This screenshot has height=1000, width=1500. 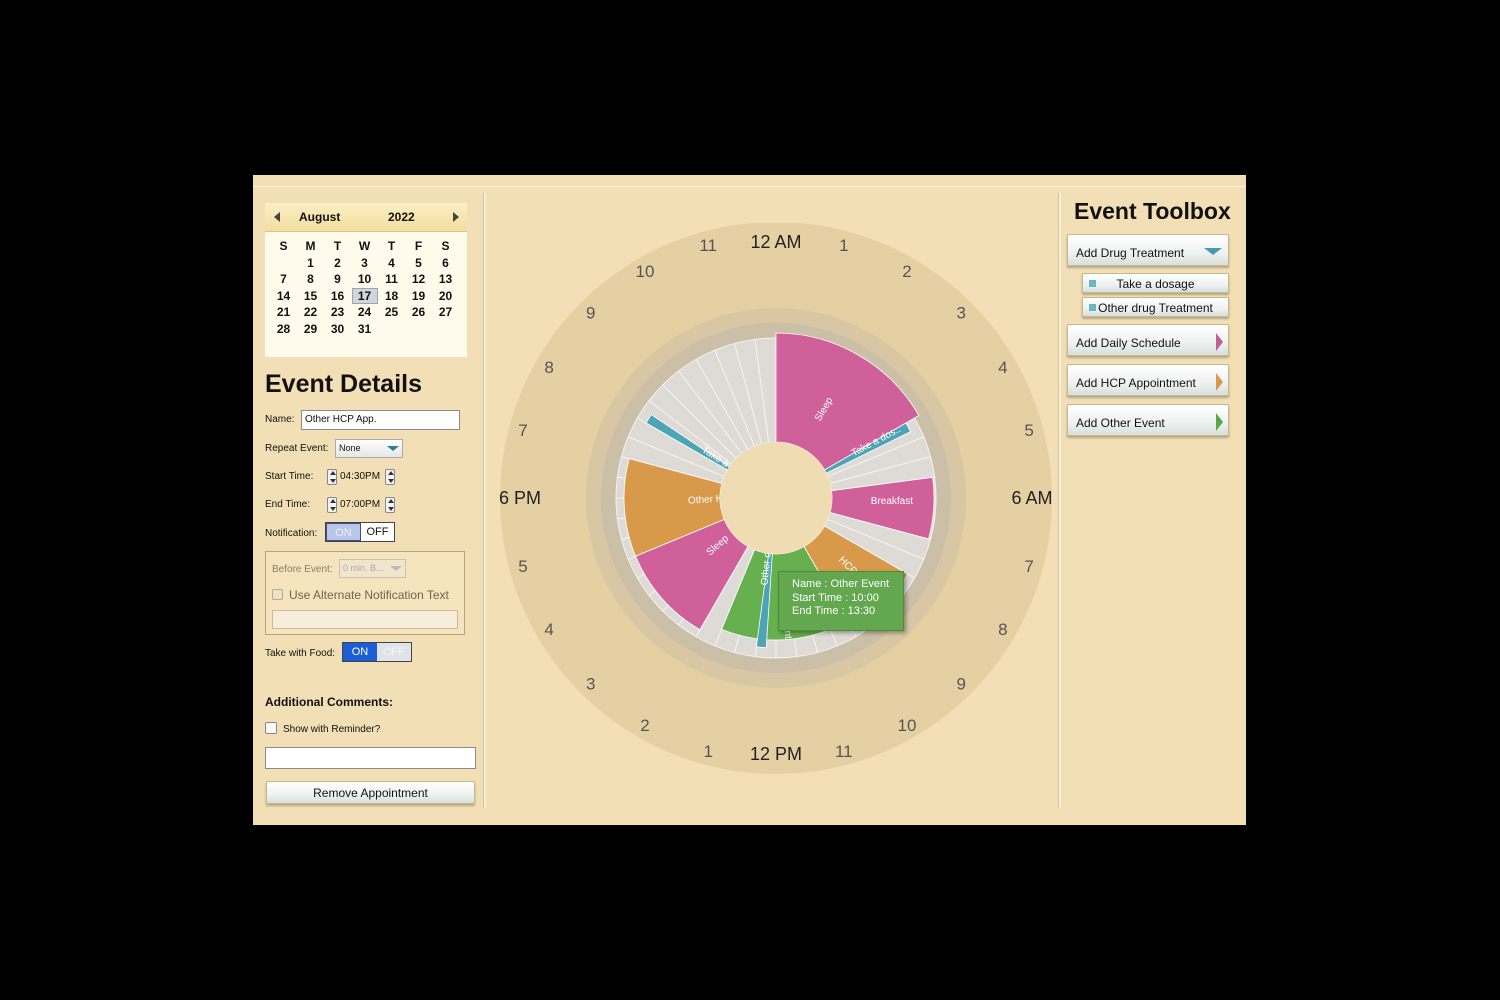 I want to click on calendar-day: 27, so click(x=445, y=312).